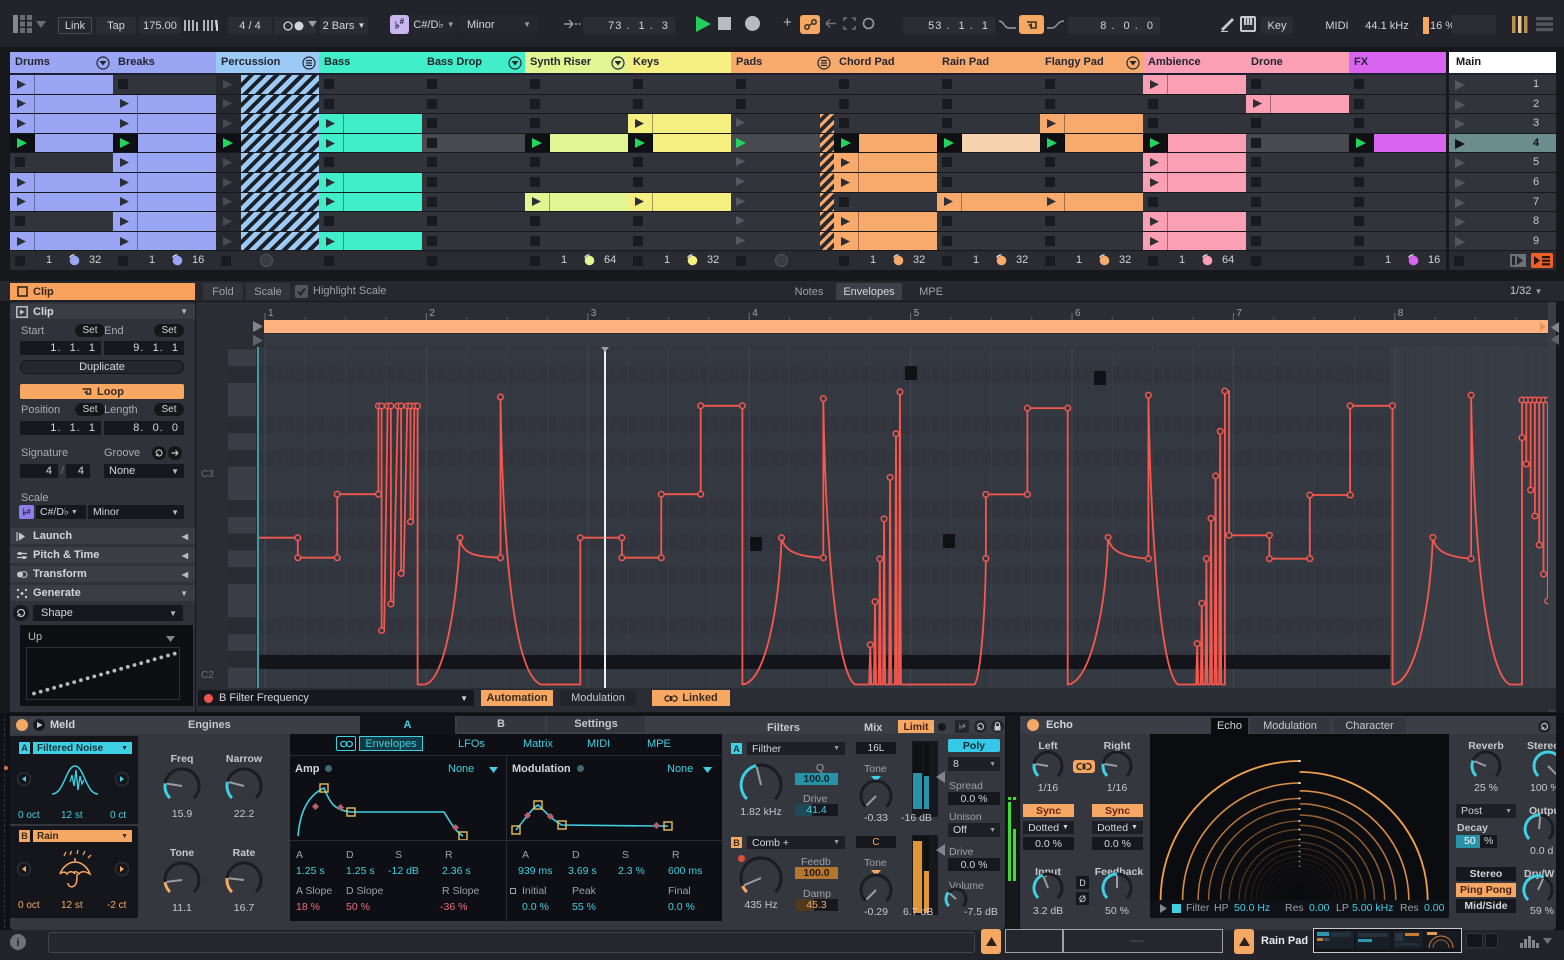 The height and width of the screenshot is (960, 1564). What do you see at coordinates (1239, 313) in the screenshot?
I see `svg-text: 7` at bounding box center [1239, 313].